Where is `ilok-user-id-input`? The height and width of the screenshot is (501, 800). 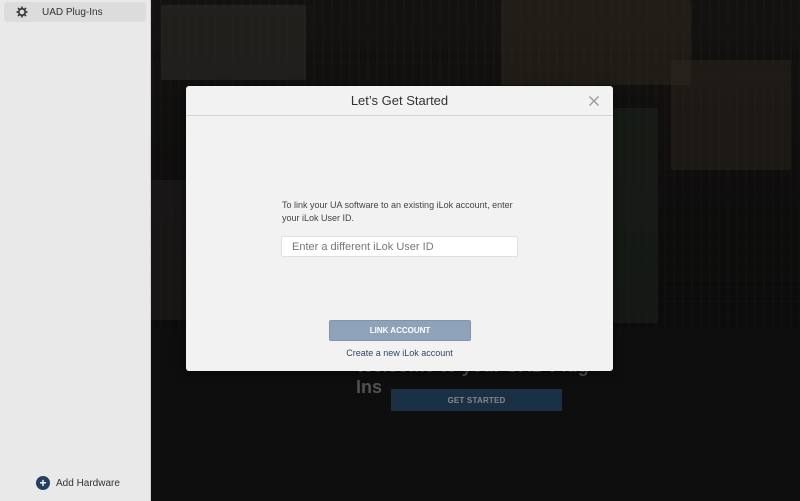
ilok-user-id-input is located at coordinates (399, 246).